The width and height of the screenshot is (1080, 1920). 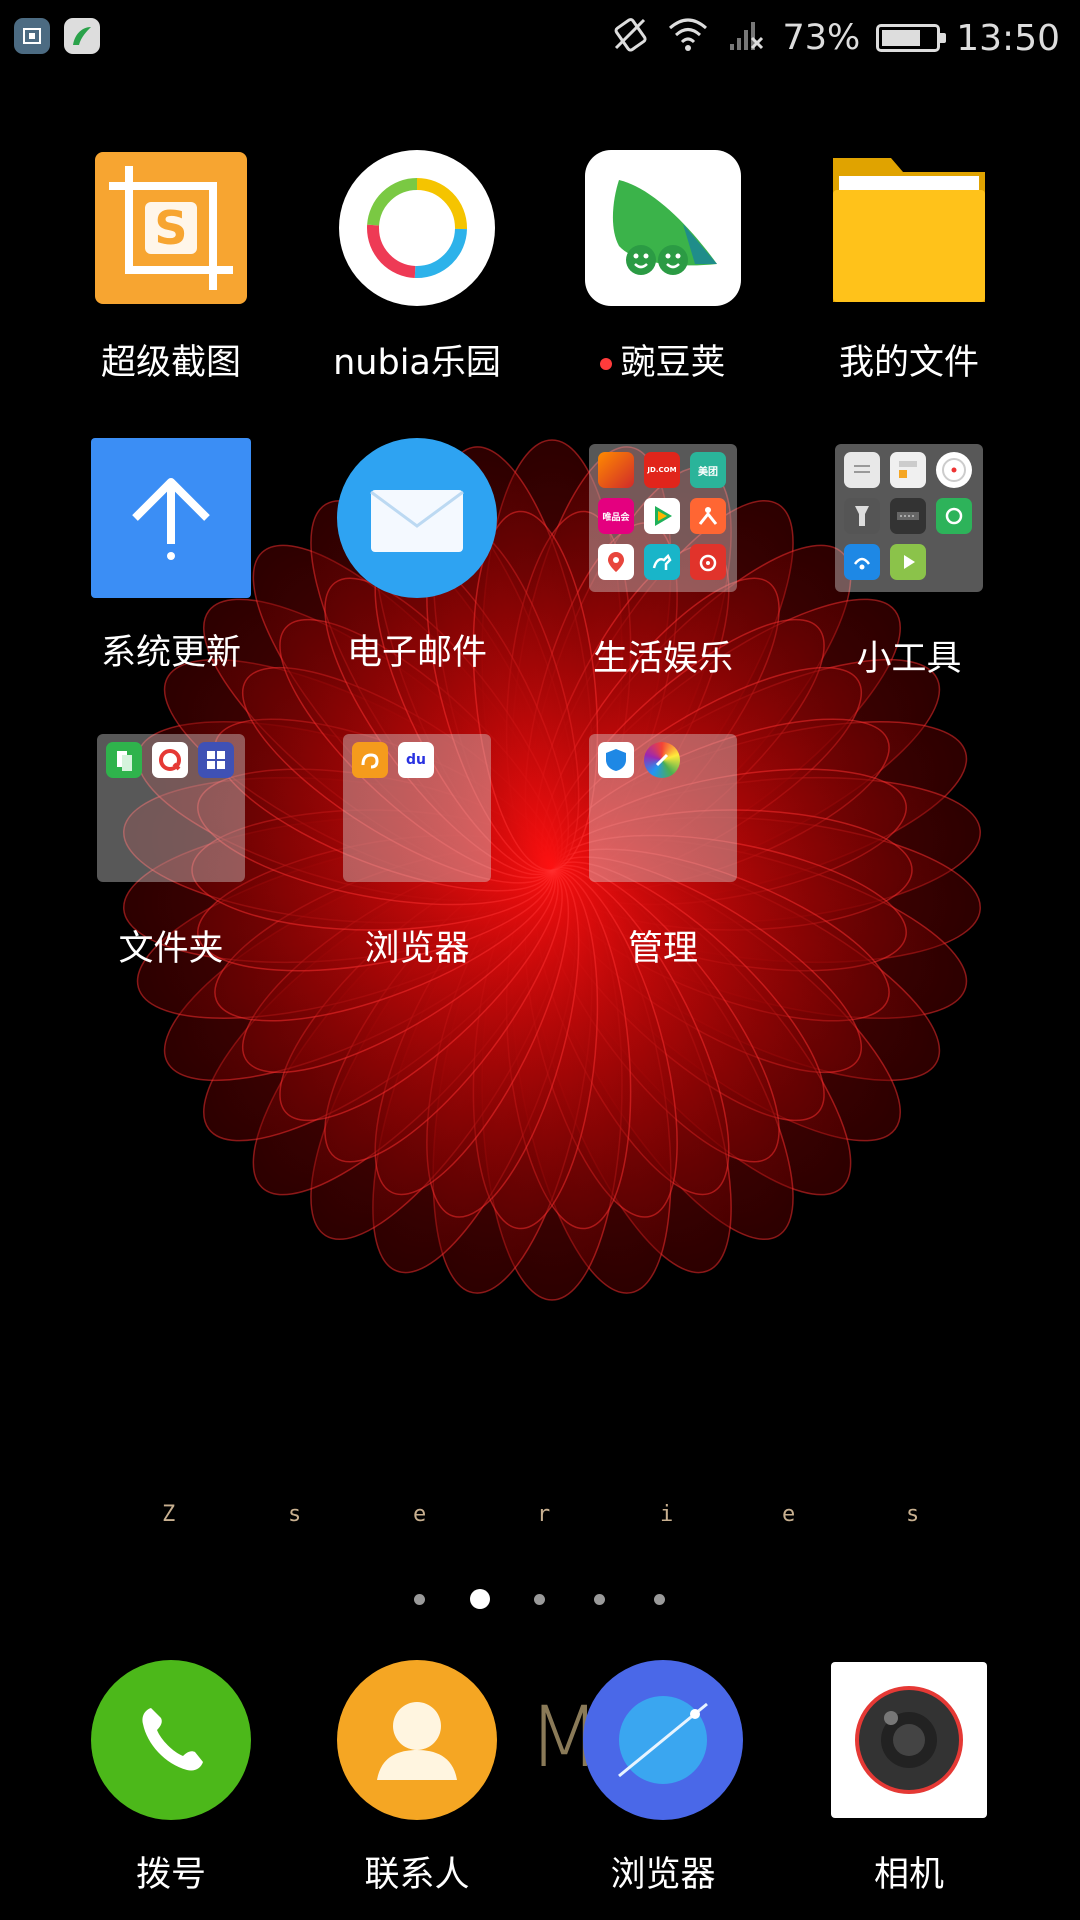 I want to click on contacts-icon, so click(x=417, y=1740).